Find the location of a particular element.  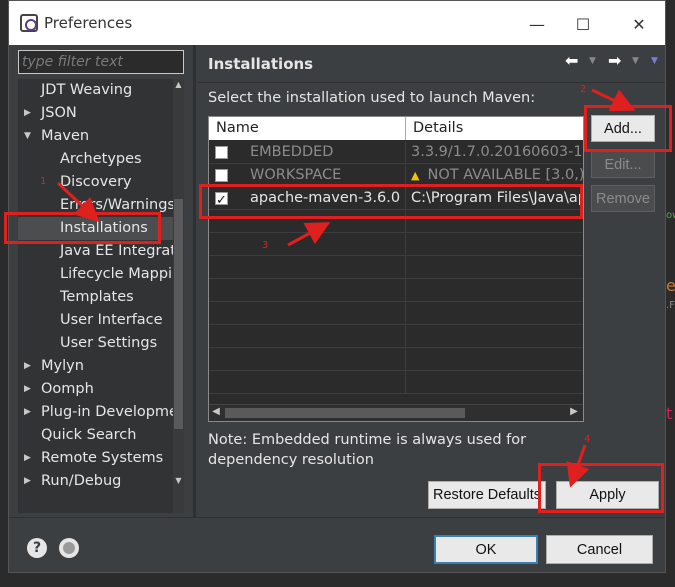

table-horizontal-scrollbar: ◀ ▶ is located at coordinates (396, 412).